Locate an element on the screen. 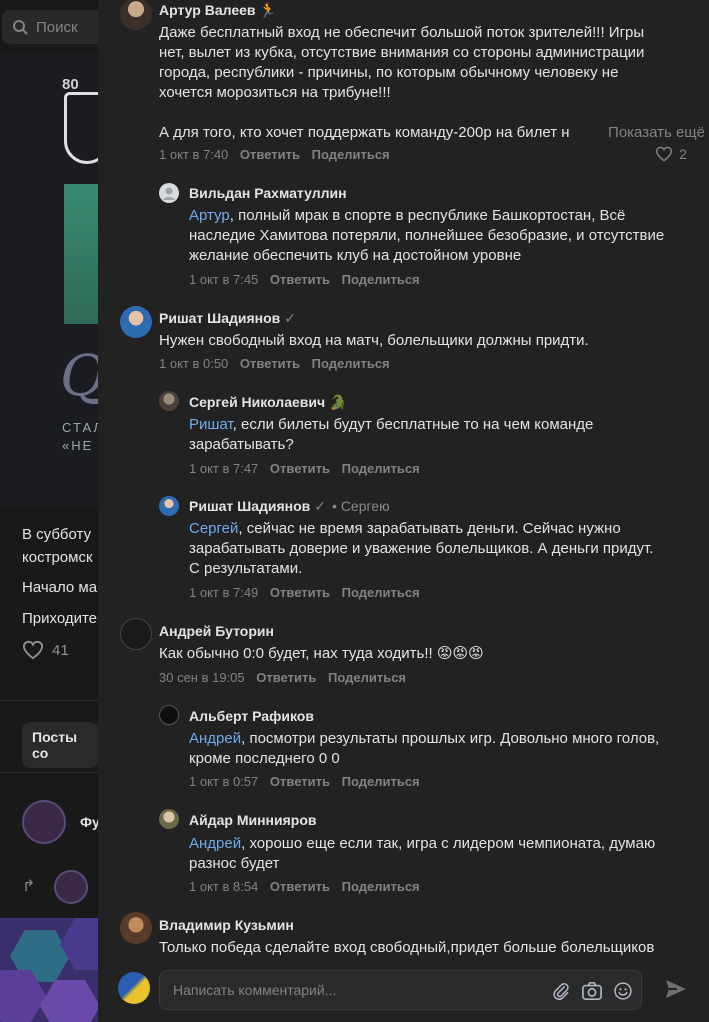 This screenshot has width=709, height=1022. comment-author: Владимир Кузьмин is located at coordinates (226, 925).